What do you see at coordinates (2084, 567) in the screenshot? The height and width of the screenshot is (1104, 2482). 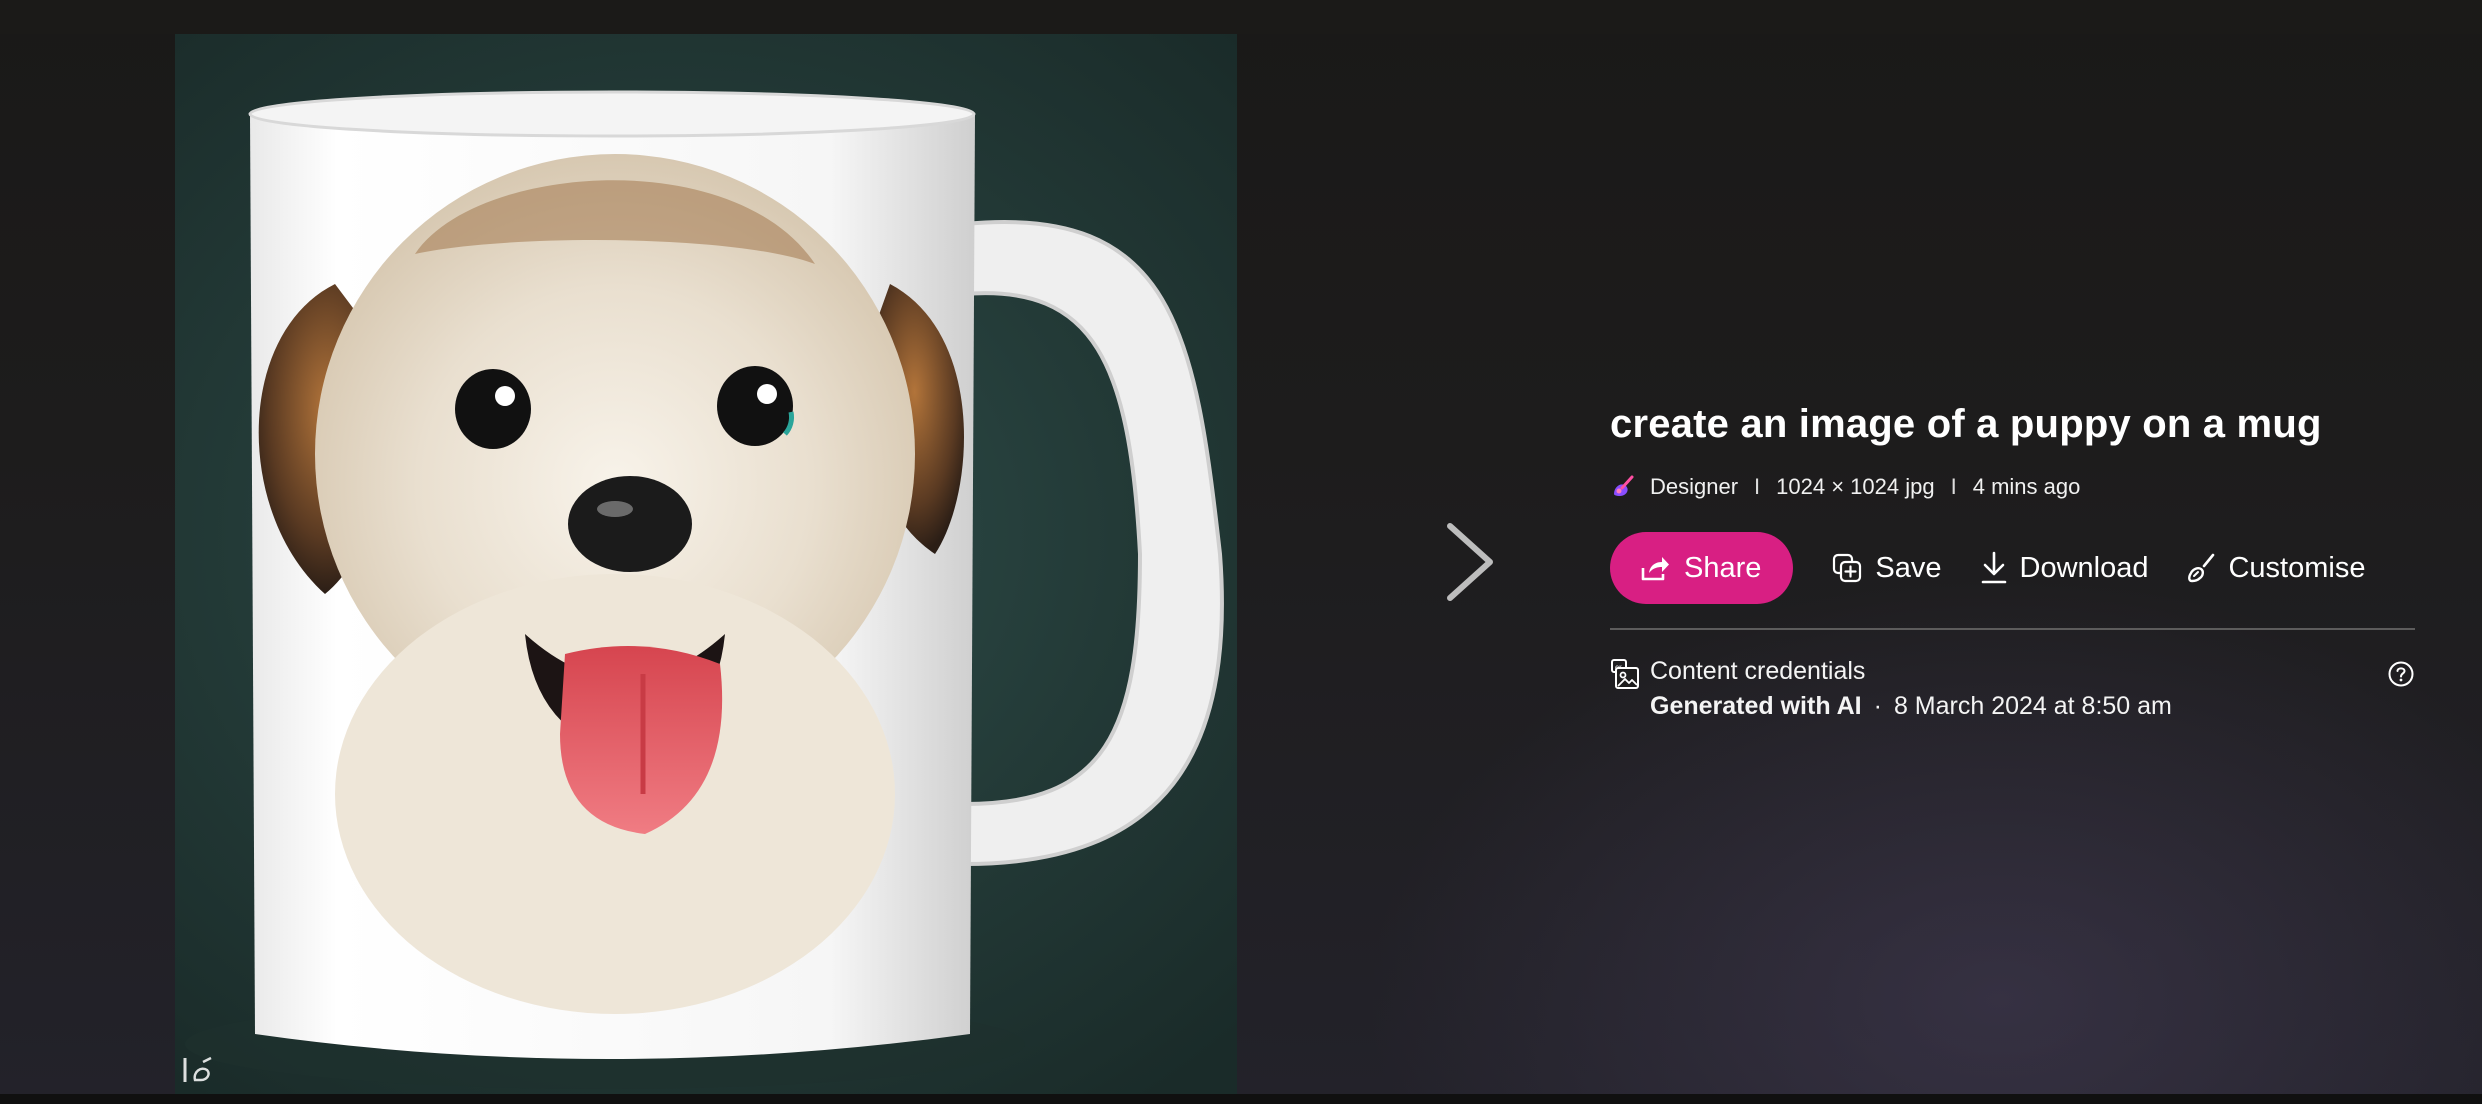 I see `download-label: Download` at bounding box center [2084, 567].